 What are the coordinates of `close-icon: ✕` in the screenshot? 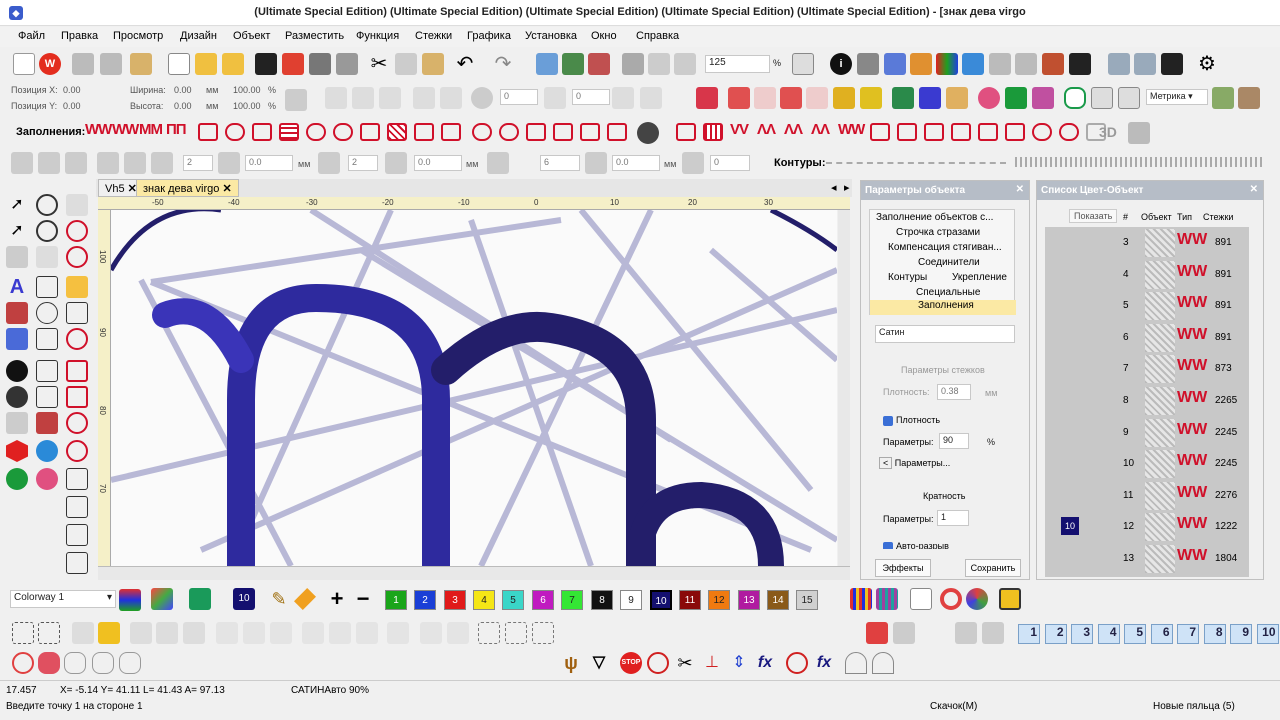 It's located at (226, 189).